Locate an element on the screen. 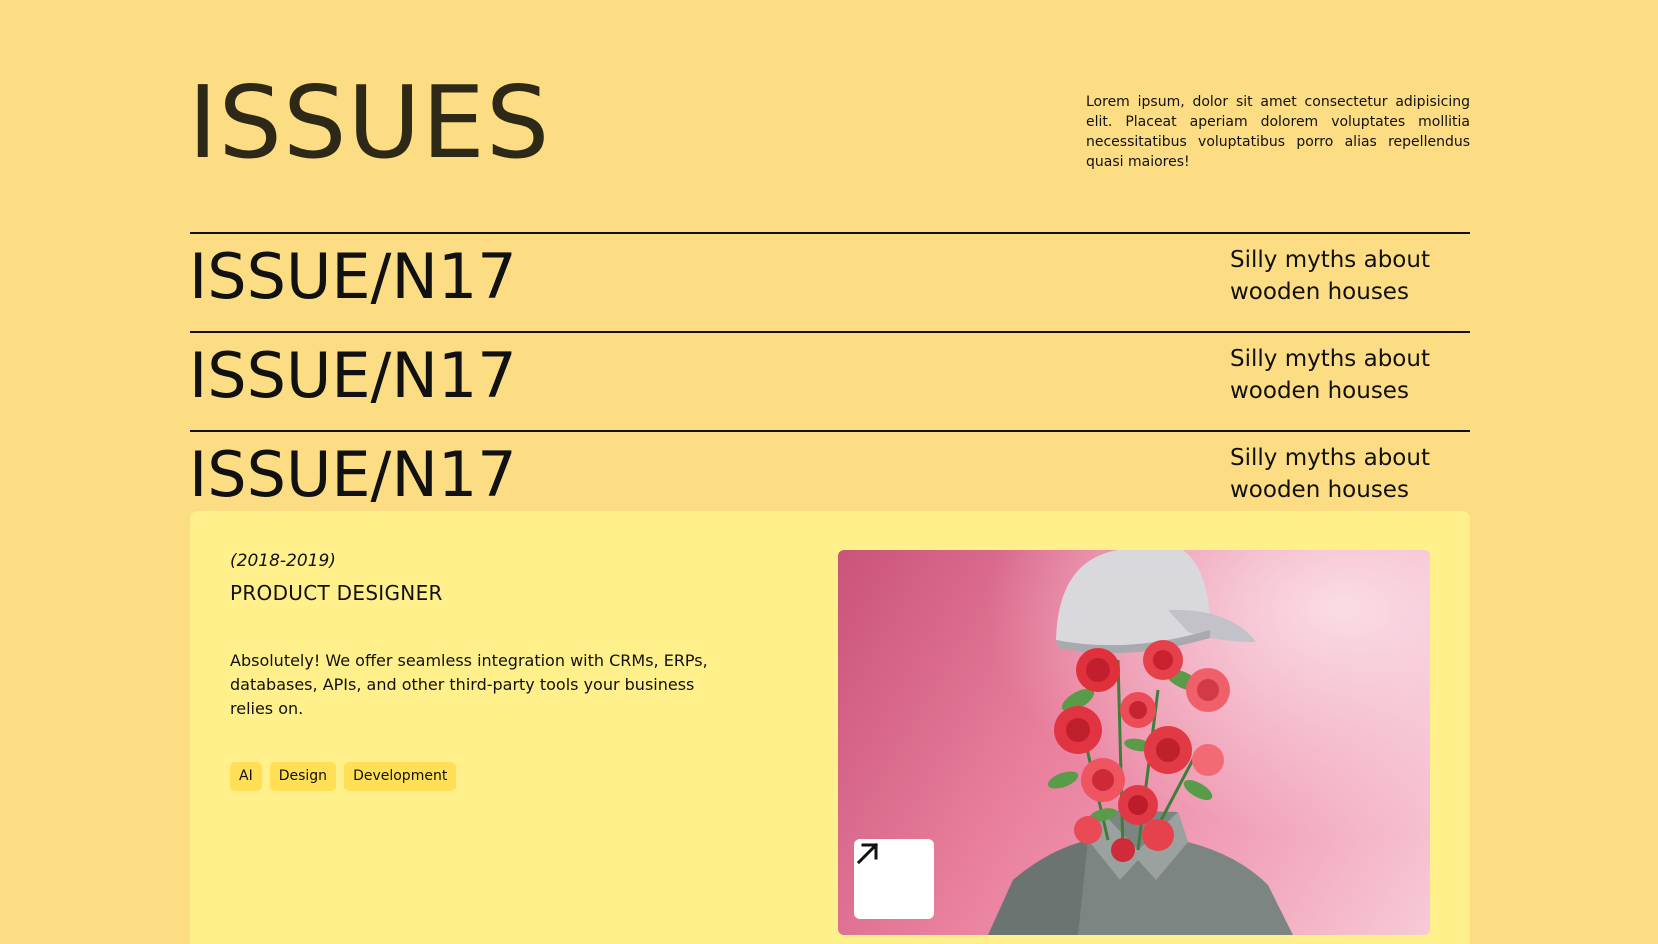  page-title: ISSUES is located at coordinates (369, 122).